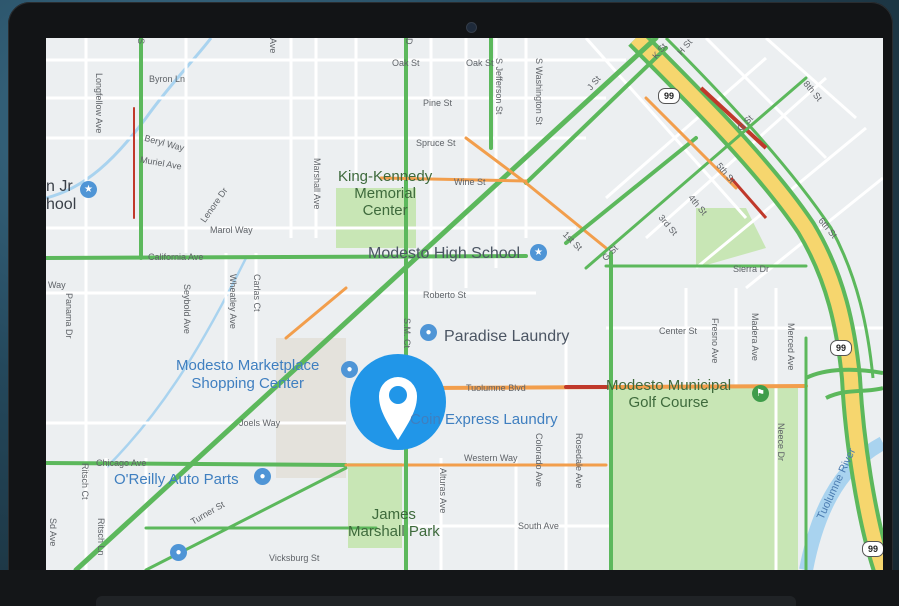  I want to click on street-label: Seybold Ave, so click(187, 309).